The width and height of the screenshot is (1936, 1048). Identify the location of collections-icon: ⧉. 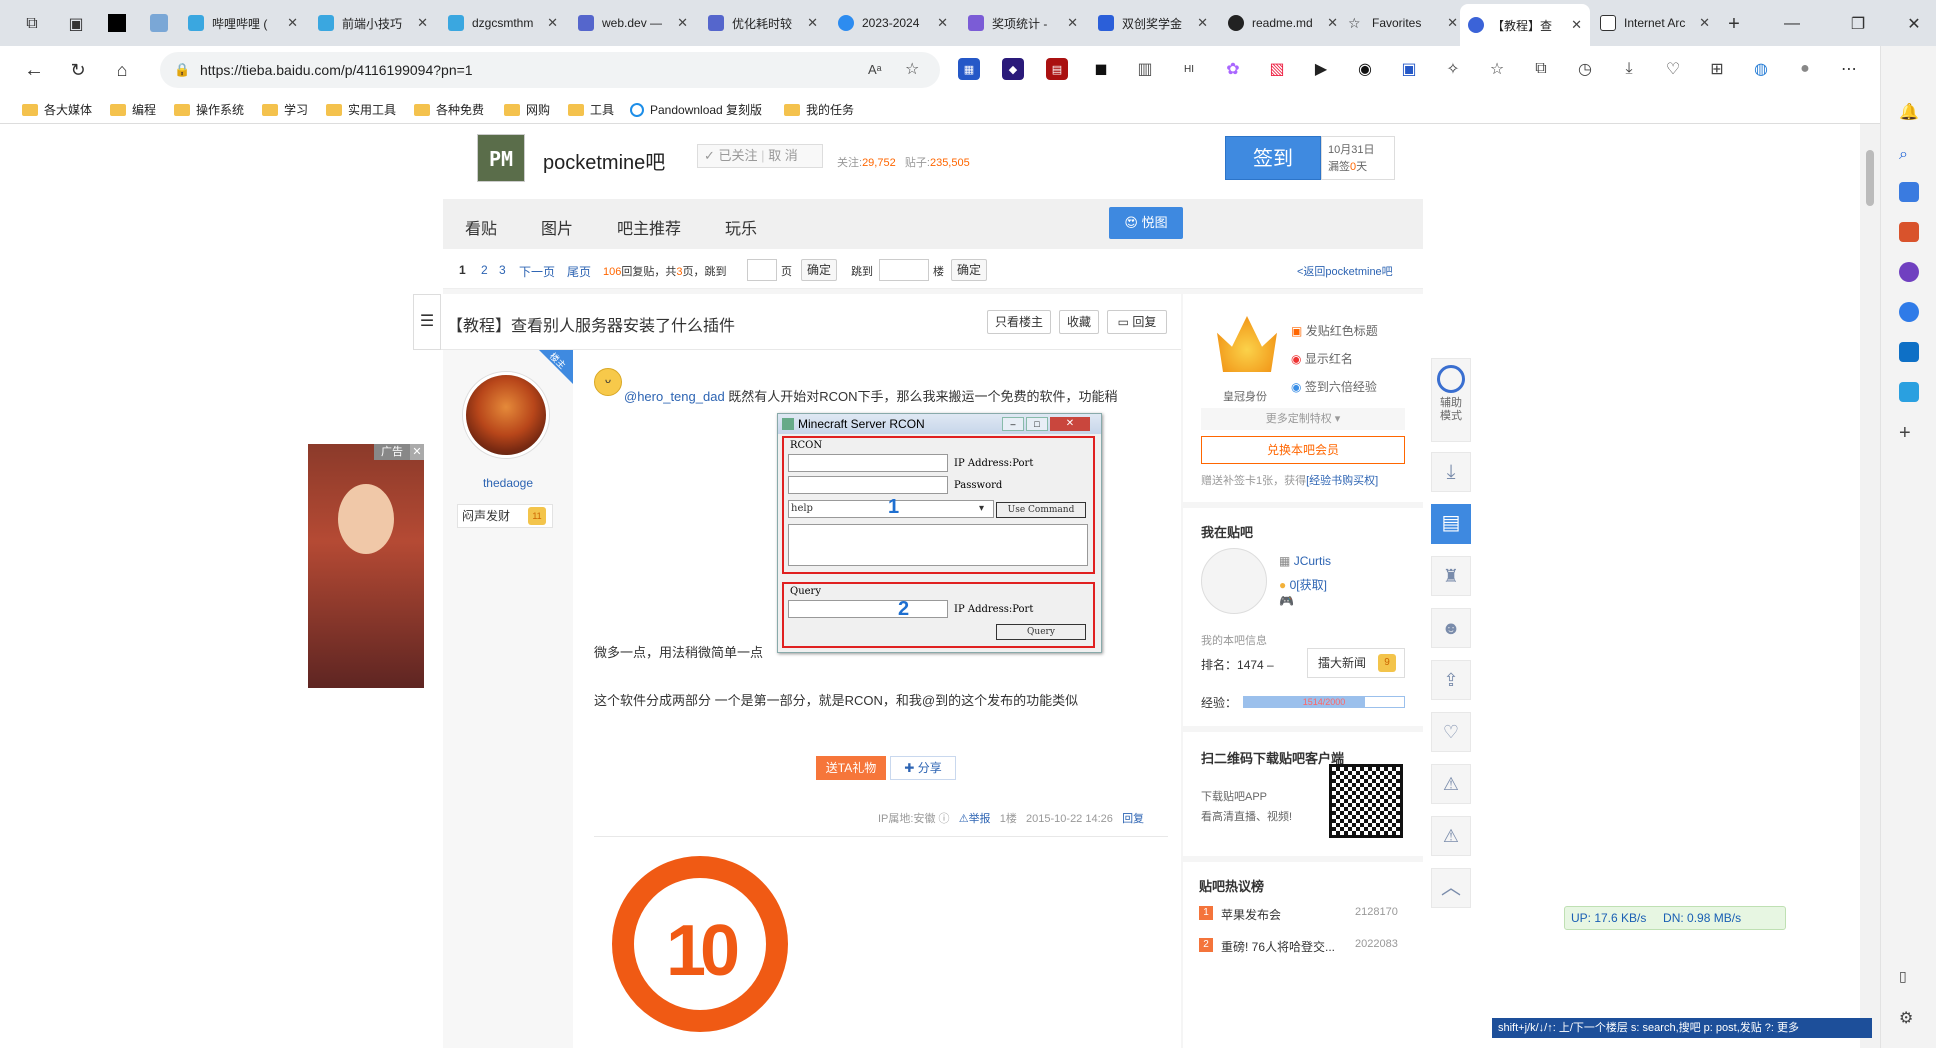
(1541, 69).